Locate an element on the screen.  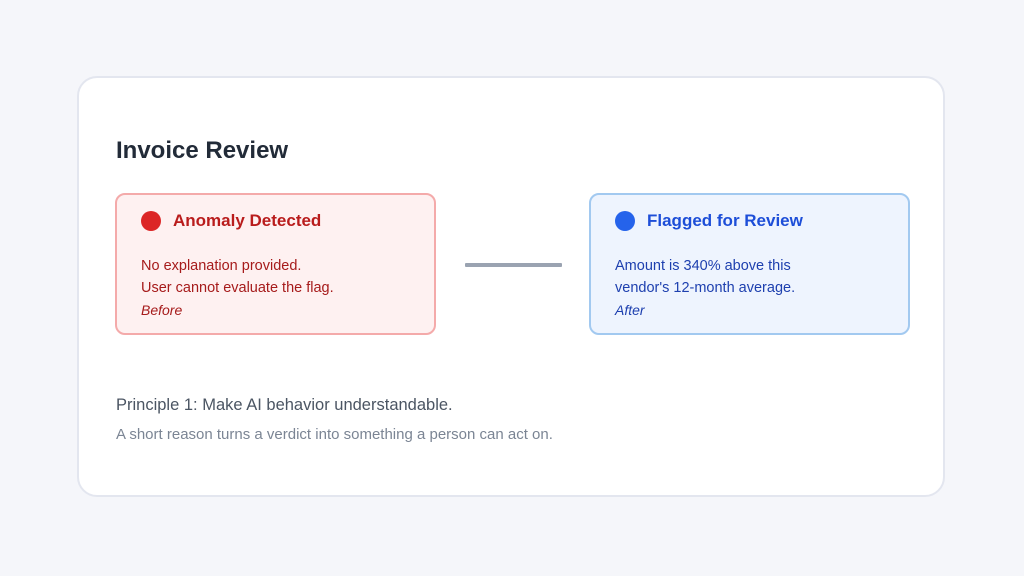
before-line-1: No explanation provided. is located at coordinates (221, 266).